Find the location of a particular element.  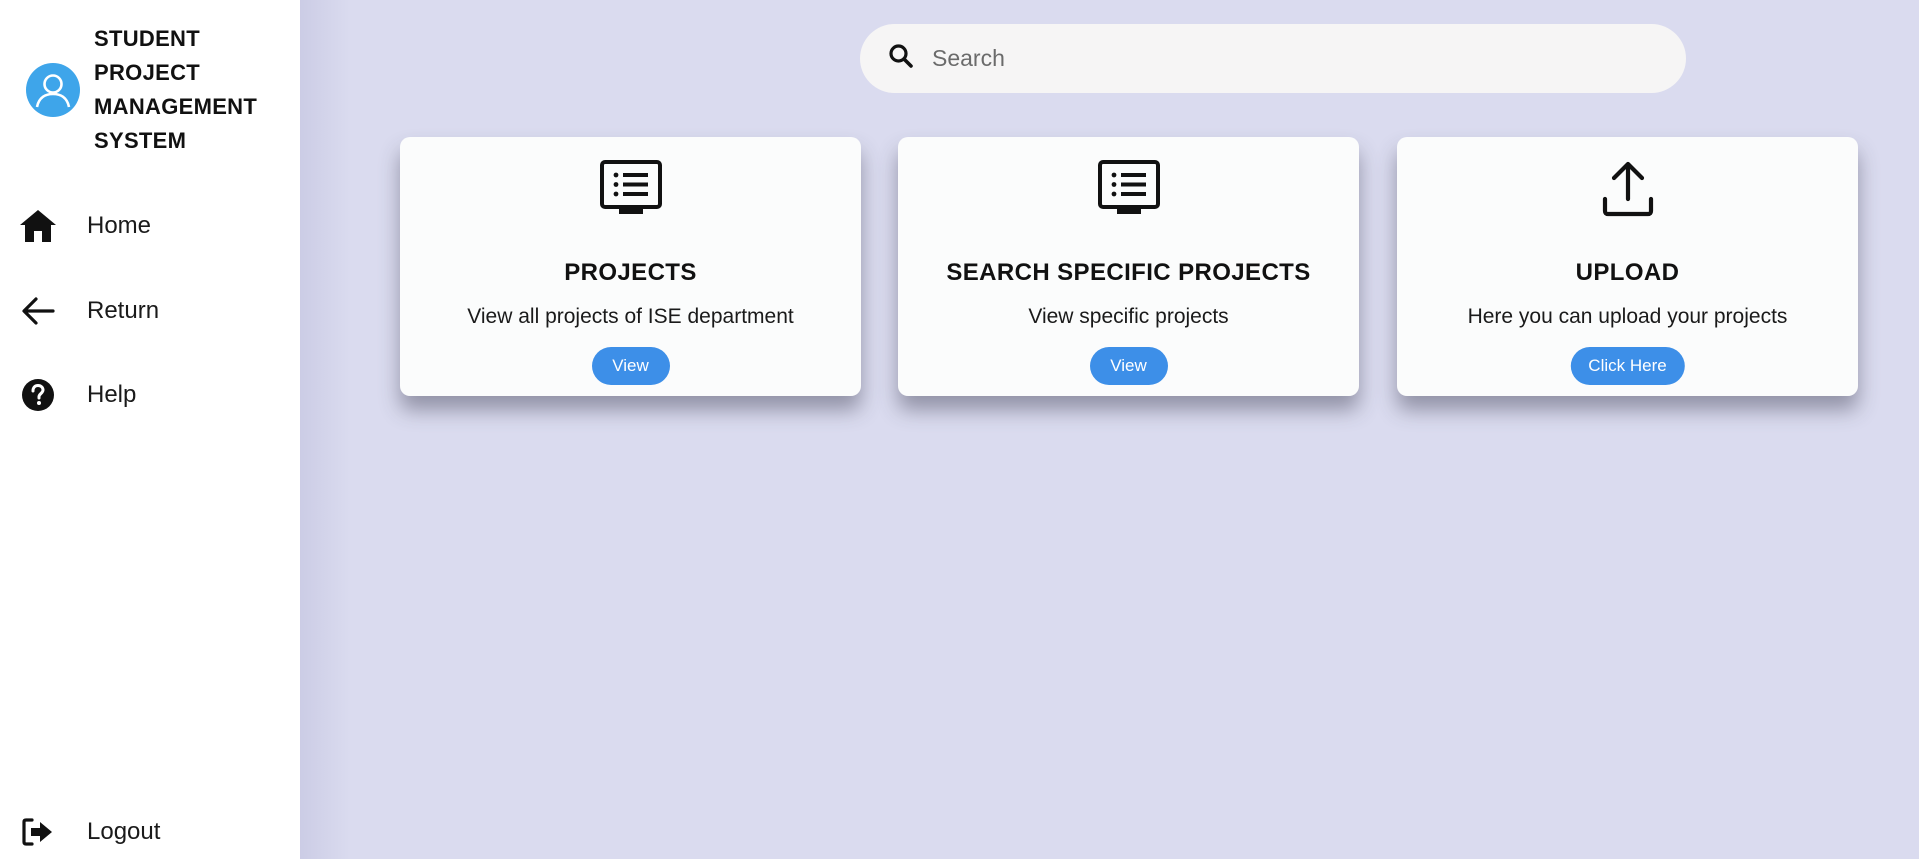

arrow-left-icon is located at coordinates (38, 311).